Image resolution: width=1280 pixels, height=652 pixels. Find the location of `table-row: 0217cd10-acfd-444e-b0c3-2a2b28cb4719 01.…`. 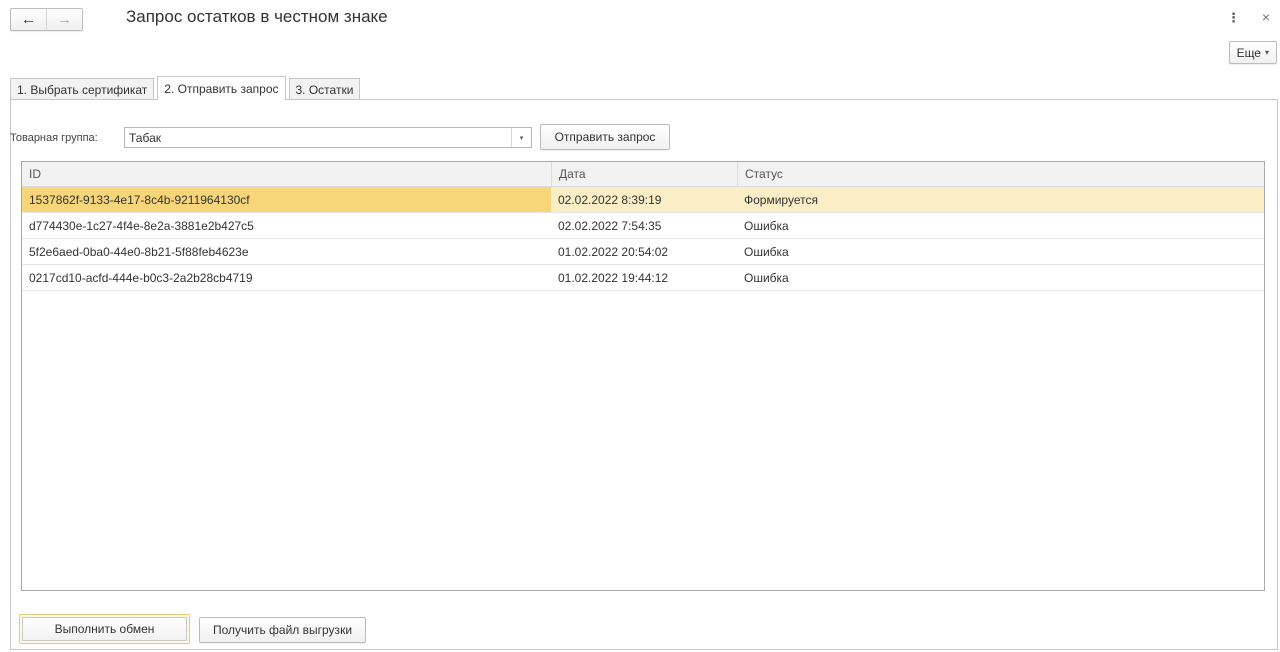

table-row: 0217cd10-acfd-444e-b0c3-2a2b28cb4719 01.… is located at coordinates (643, 278).